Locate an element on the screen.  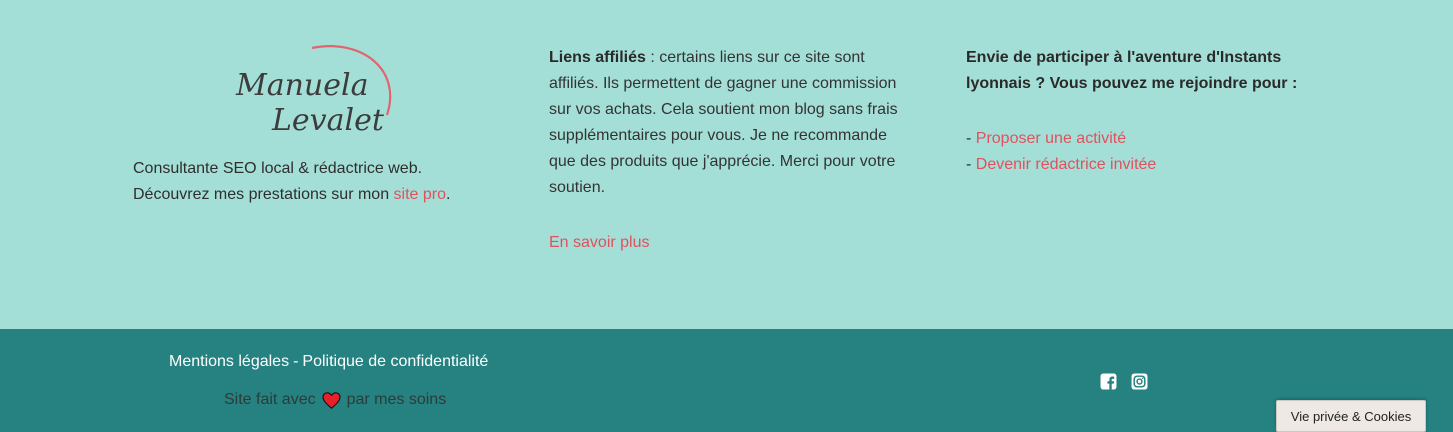
made-suffix: par mes soins is located at coordinates (396, 399).